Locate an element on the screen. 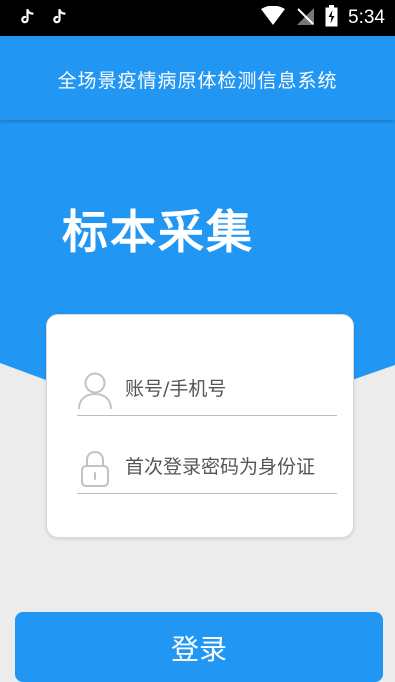 This screenshot has width=395, height=682. account-input is located at coordinates (231, 389).